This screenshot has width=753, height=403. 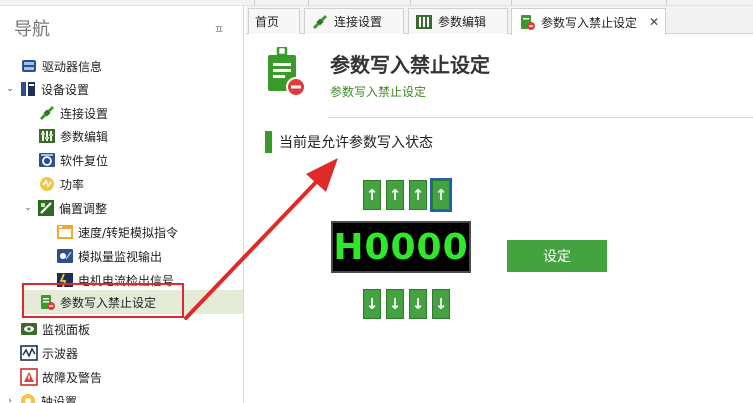 What do you see at coordinates (358, 22) in the screenshot?
I see `tab-label: 连接设置` at bounding box center [358, 22].